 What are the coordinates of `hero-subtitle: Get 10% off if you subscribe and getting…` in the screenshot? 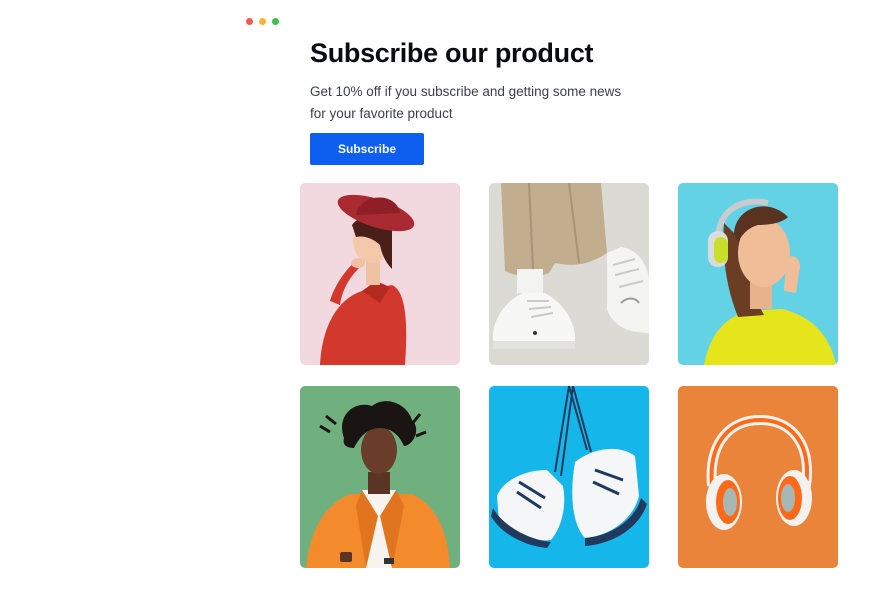 It's located at (466, 102).